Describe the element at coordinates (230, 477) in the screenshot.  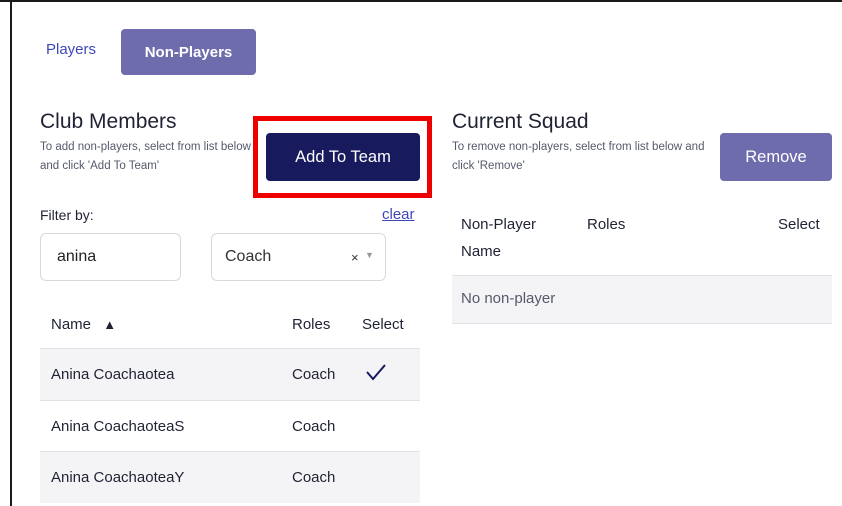
I see `table-row: Anina CoachaoteaY Coach` at that location.